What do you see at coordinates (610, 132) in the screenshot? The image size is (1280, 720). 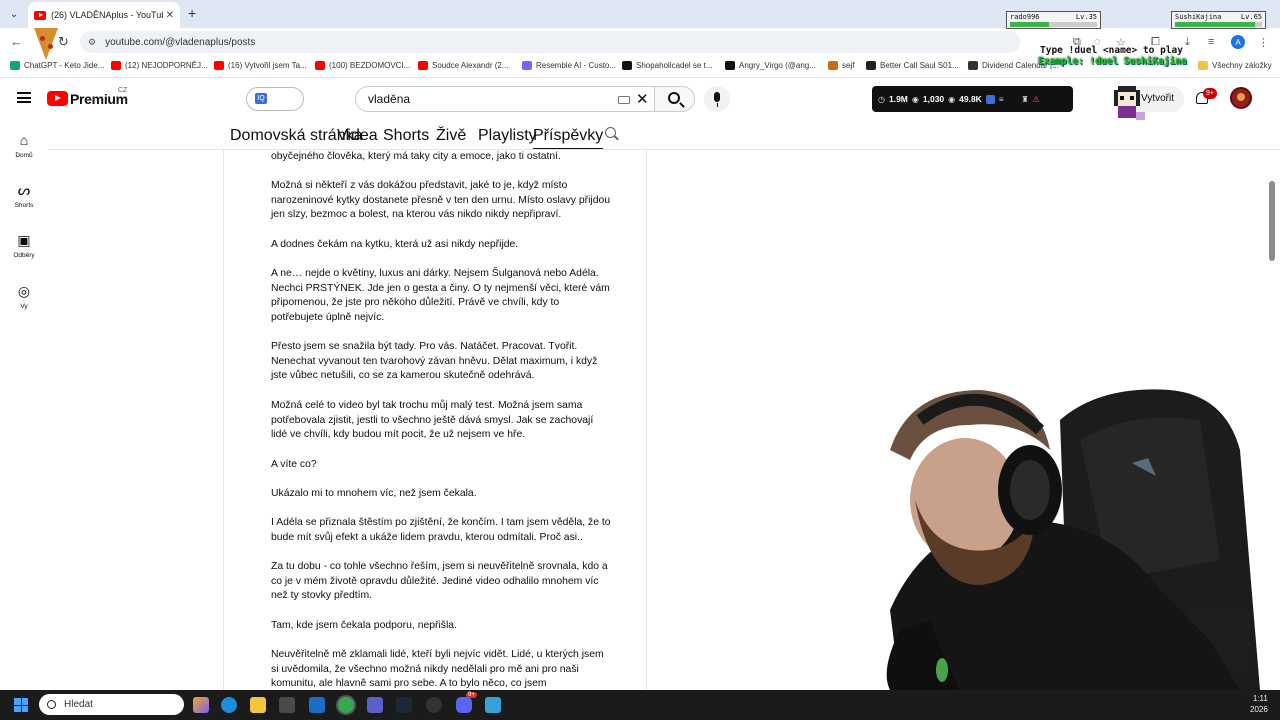 I see `channel-search-icon` at bounding box center [610, 132].